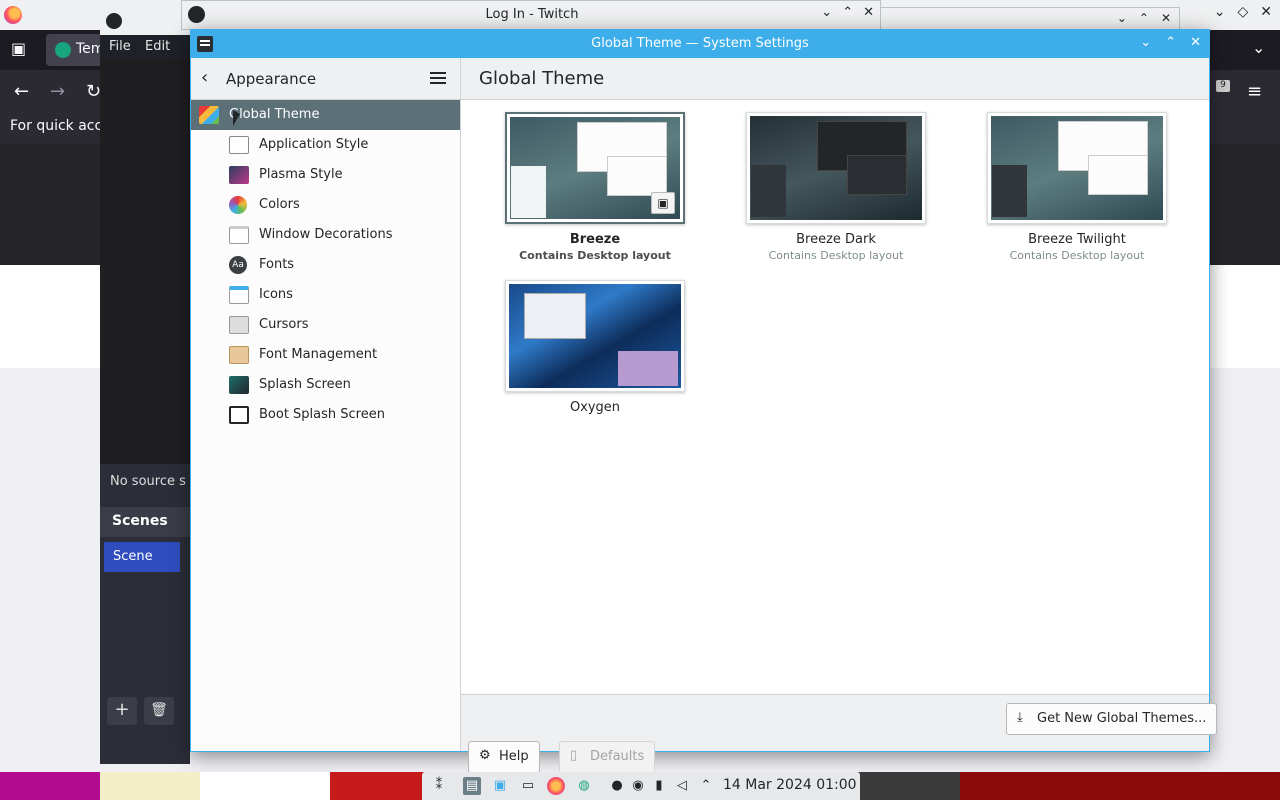 The height and width of the screenshot is (800, 1280). Describe the element at coordinates (159, 711) in the screenshot. I see `remove-scene-button: 🗑` at that location.